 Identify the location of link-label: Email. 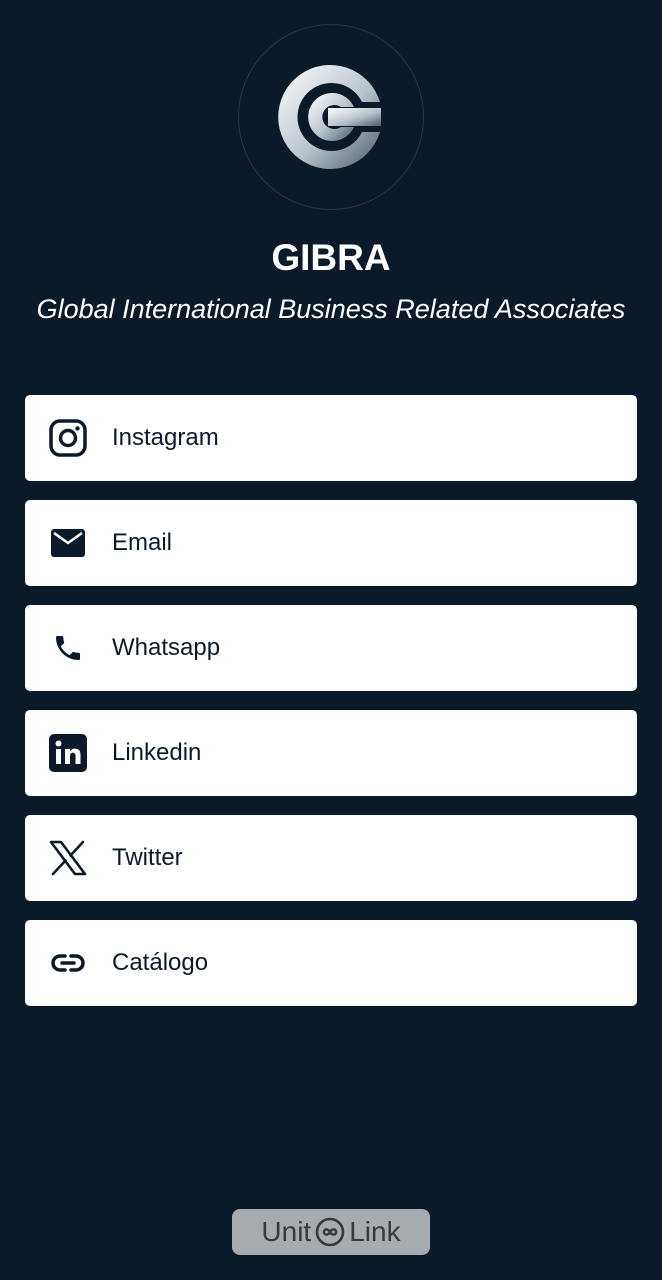
(142, 542).